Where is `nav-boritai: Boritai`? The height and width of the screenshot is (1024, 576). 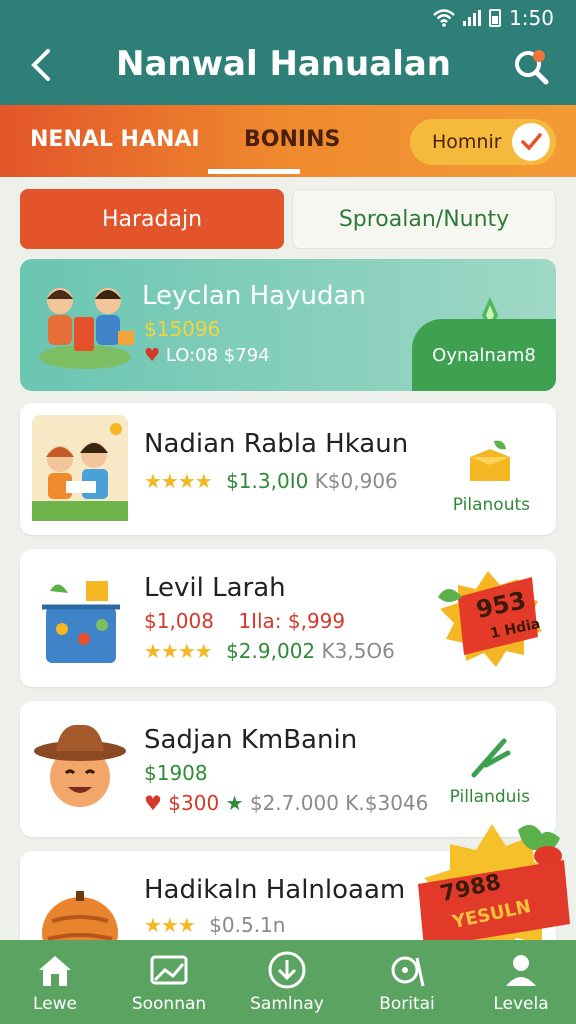
nav-boritai: Boritai is located at coordinates (407, 987).